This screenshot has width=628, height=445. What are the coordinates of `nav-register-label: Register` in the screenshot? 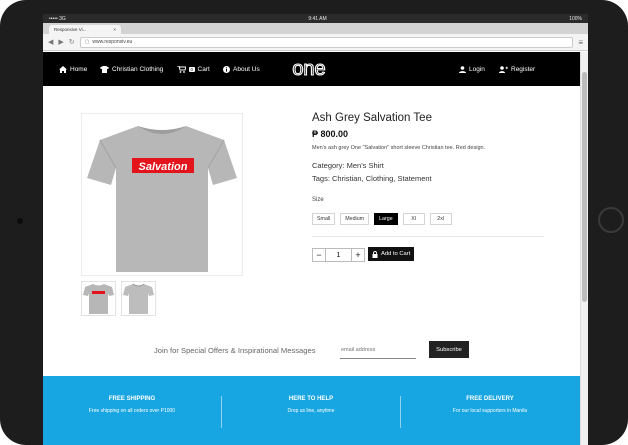 It's located at (523, 69).